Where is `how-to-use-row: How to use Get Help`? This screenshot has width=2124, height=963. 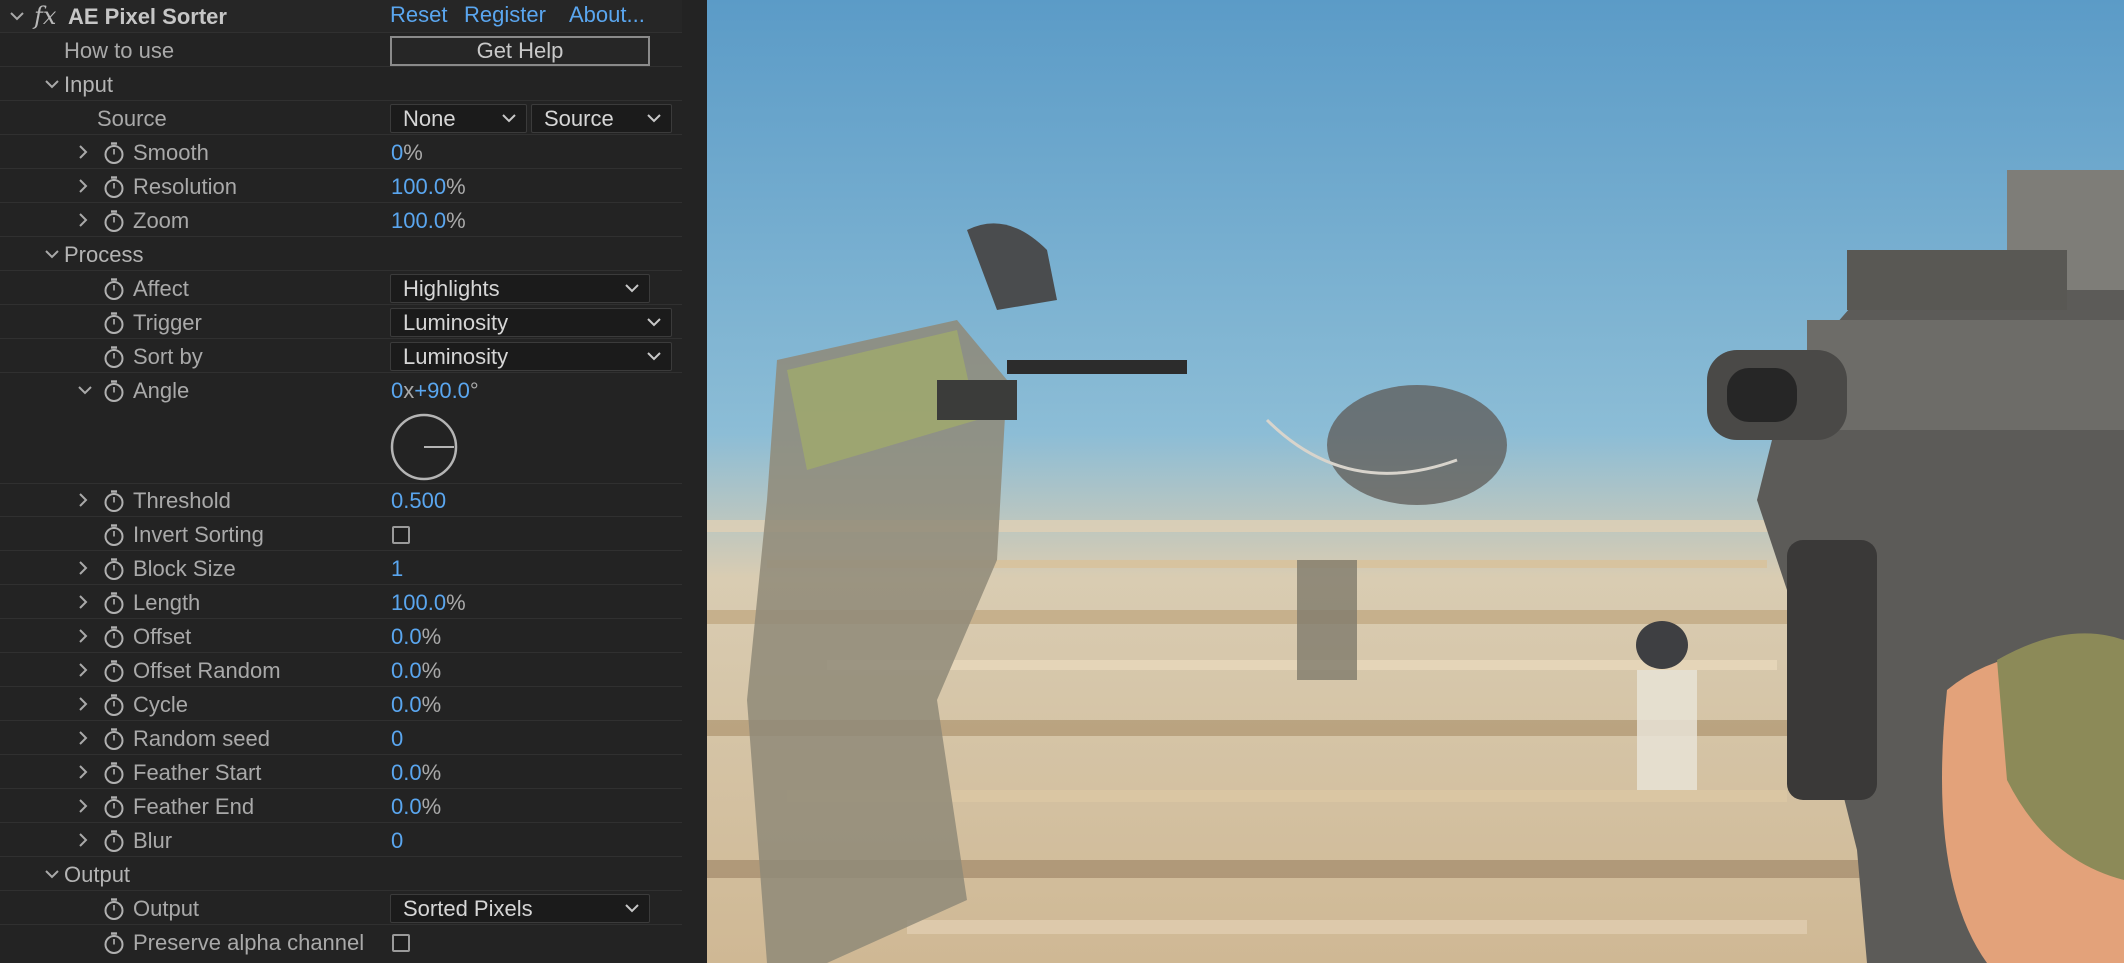
how-to-use-row: How to use Get Help is located at coordinates (341, 50).